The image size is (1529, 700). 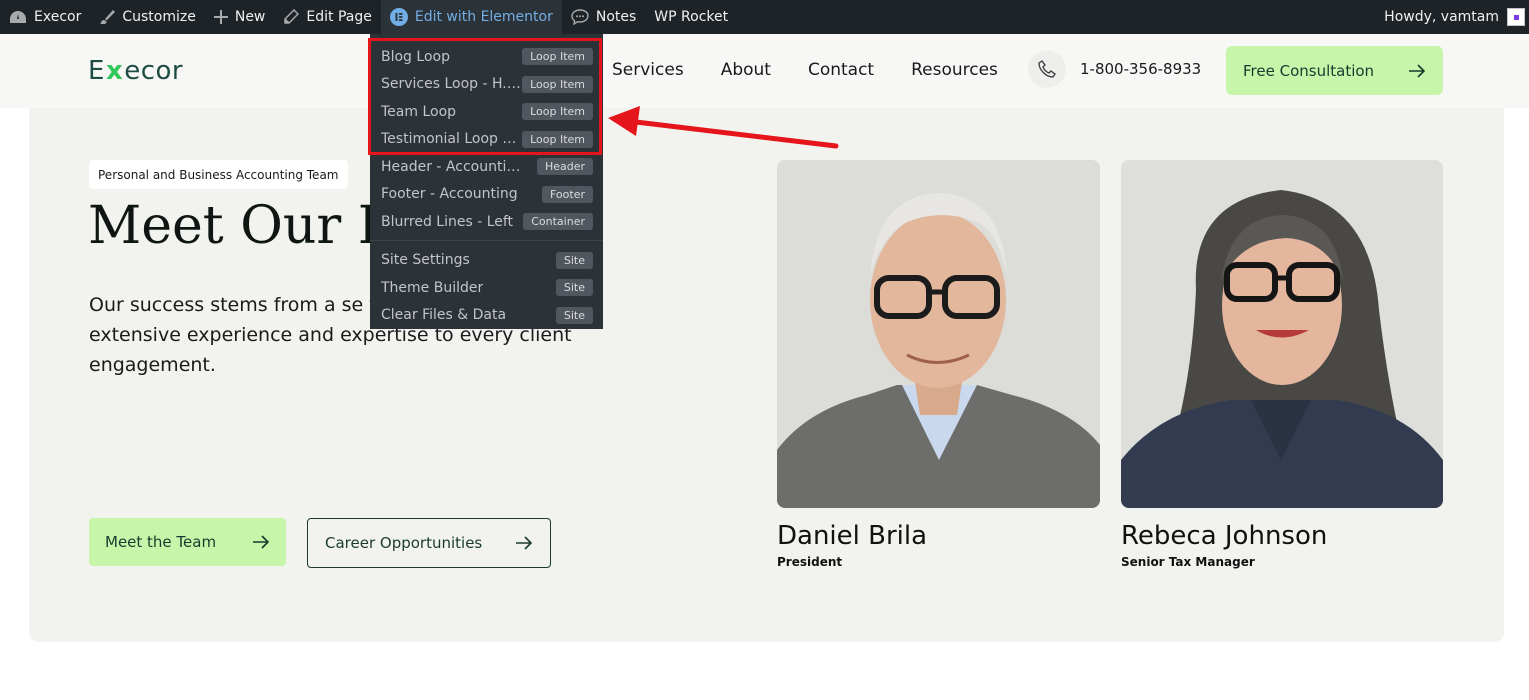 What do you see at coordinates (96, 71) in the screenshot?
I see `logo-letter-e: E` at bounding box center [96, 71].